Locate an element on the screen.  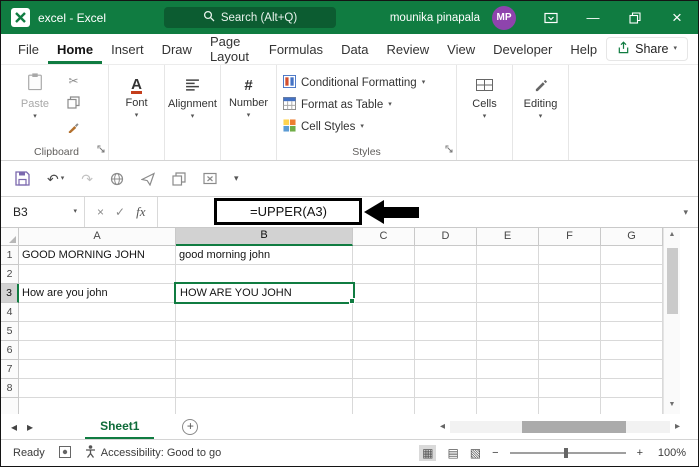
column-header-a: A is located at coordinates (97, 237).